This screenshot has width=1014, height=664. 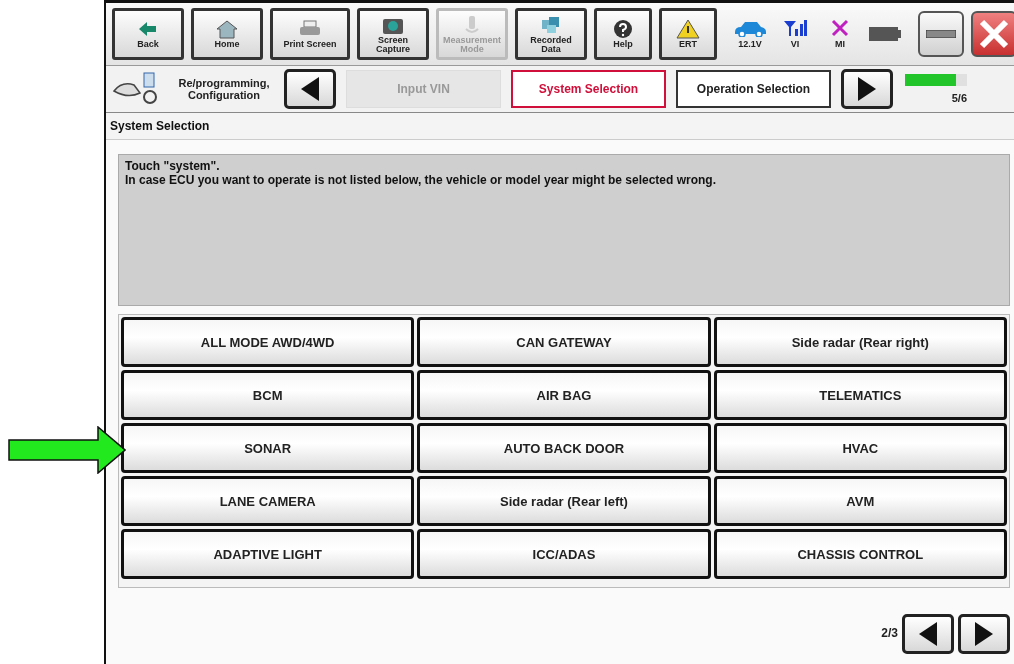 What do you see at coordinates (688, 29) in the screenshot?
I see `warning-icon` at bounding box center [688, 29].